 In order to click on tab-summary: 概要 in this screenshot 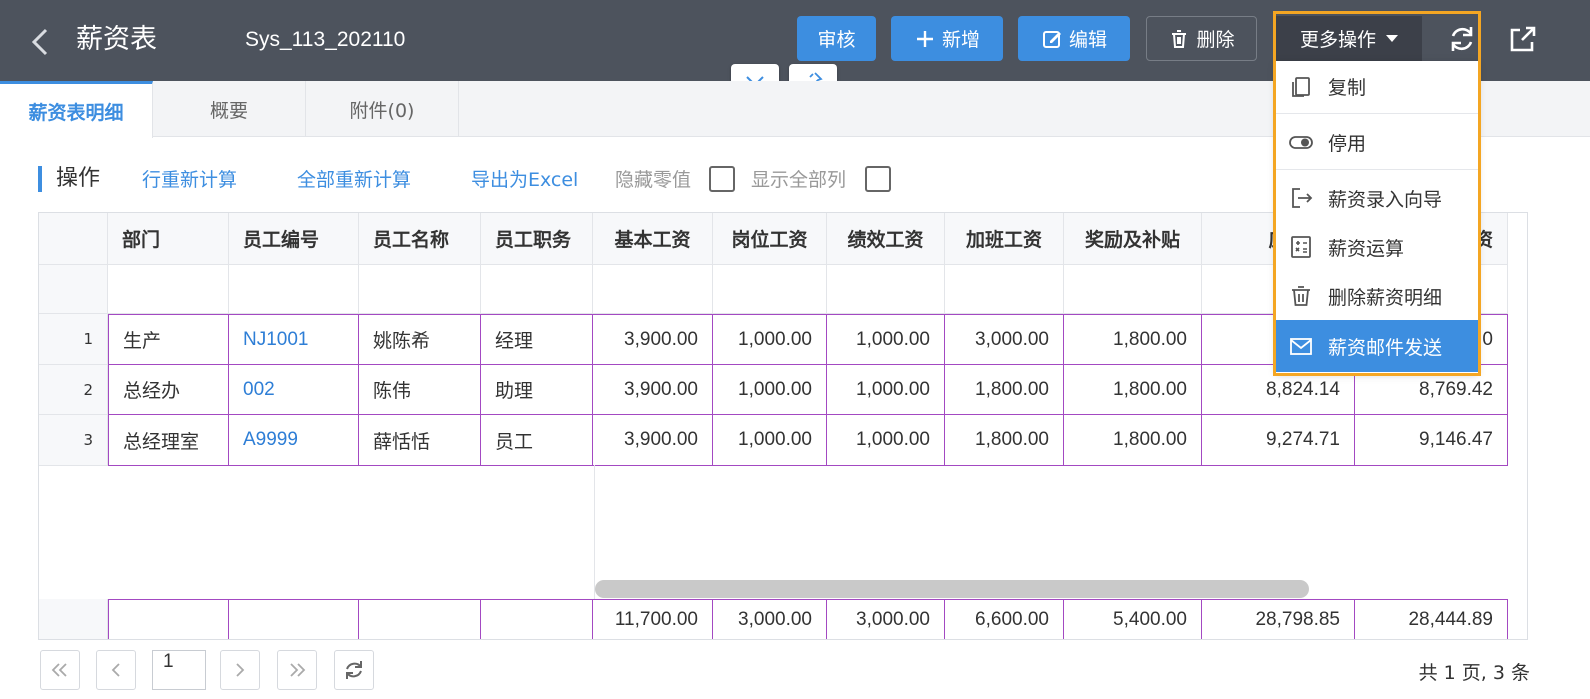, I will do `click(229, 109)`.